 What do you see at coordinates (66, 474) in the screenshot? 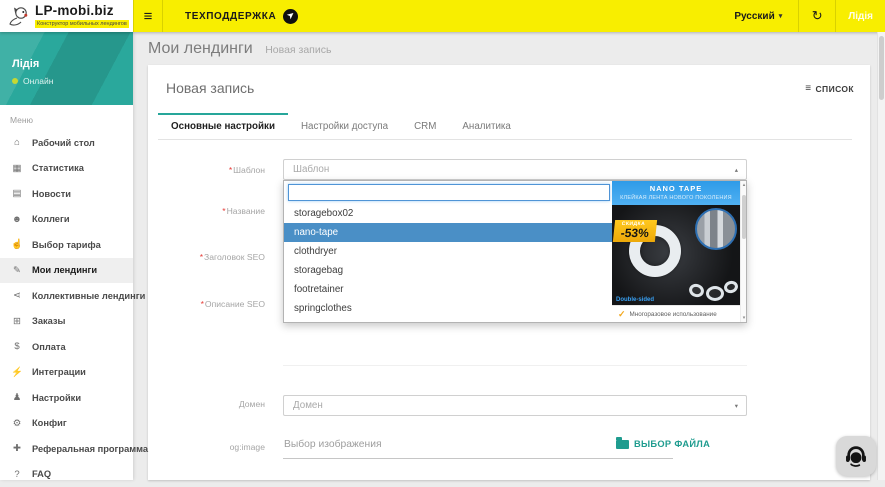
I see `sidebar-item-faq: ?FAQ` at bounding box center [66, 474].